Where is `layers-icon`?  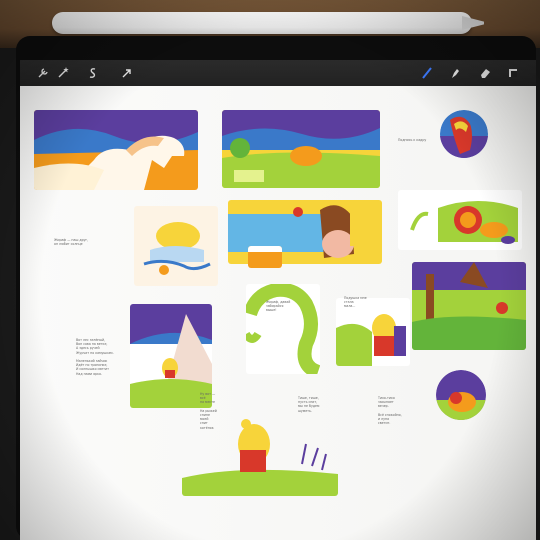
layers-icon is located at coordinates (513, 73).